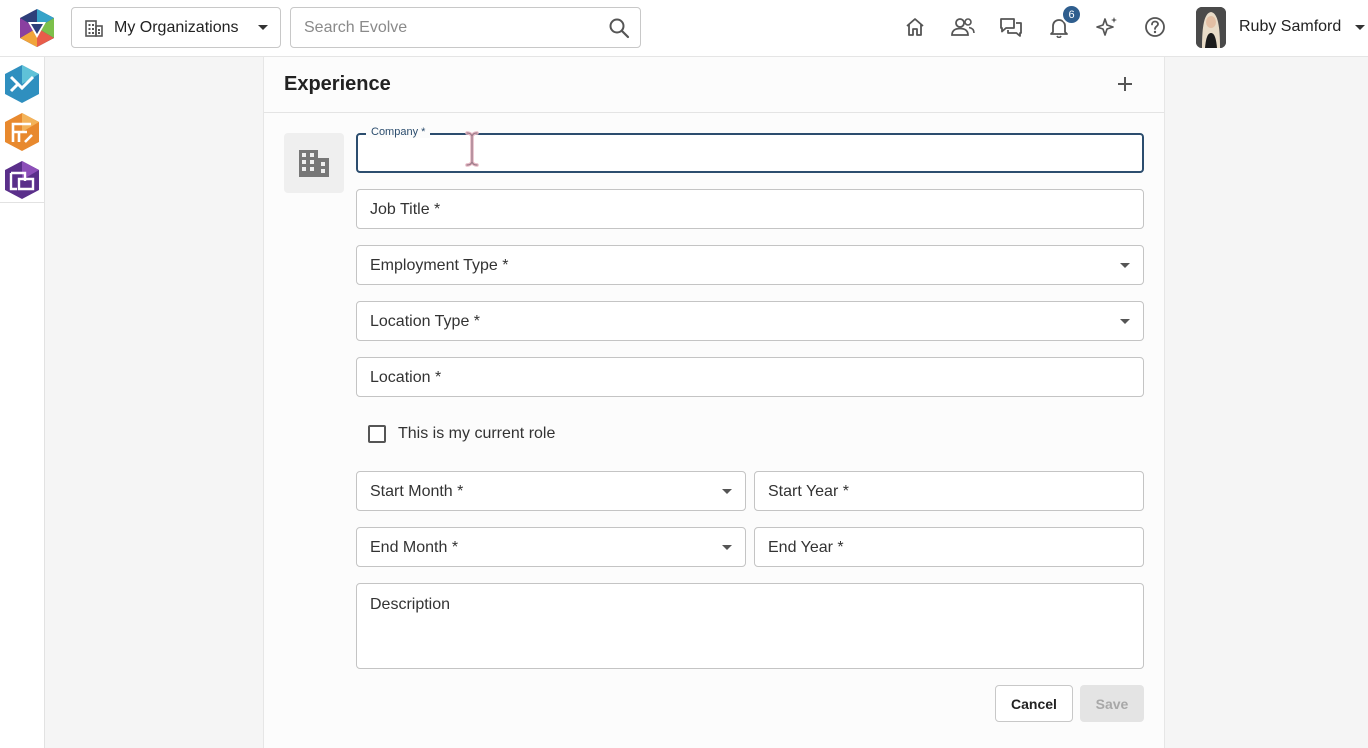  I want to click on home-icon, so click(915, 27).